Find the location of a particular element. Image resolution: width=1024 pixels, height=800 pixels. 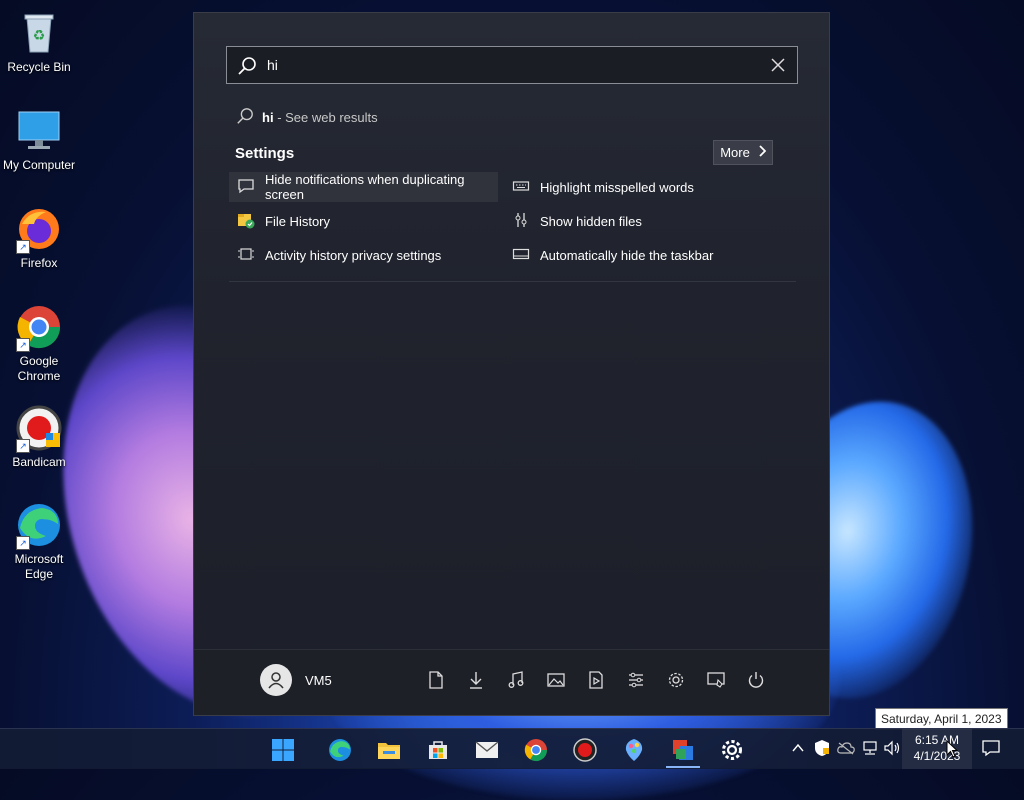

taskbar: 6:15 AM 4/1/2023 is located at coordinates (512, 748).